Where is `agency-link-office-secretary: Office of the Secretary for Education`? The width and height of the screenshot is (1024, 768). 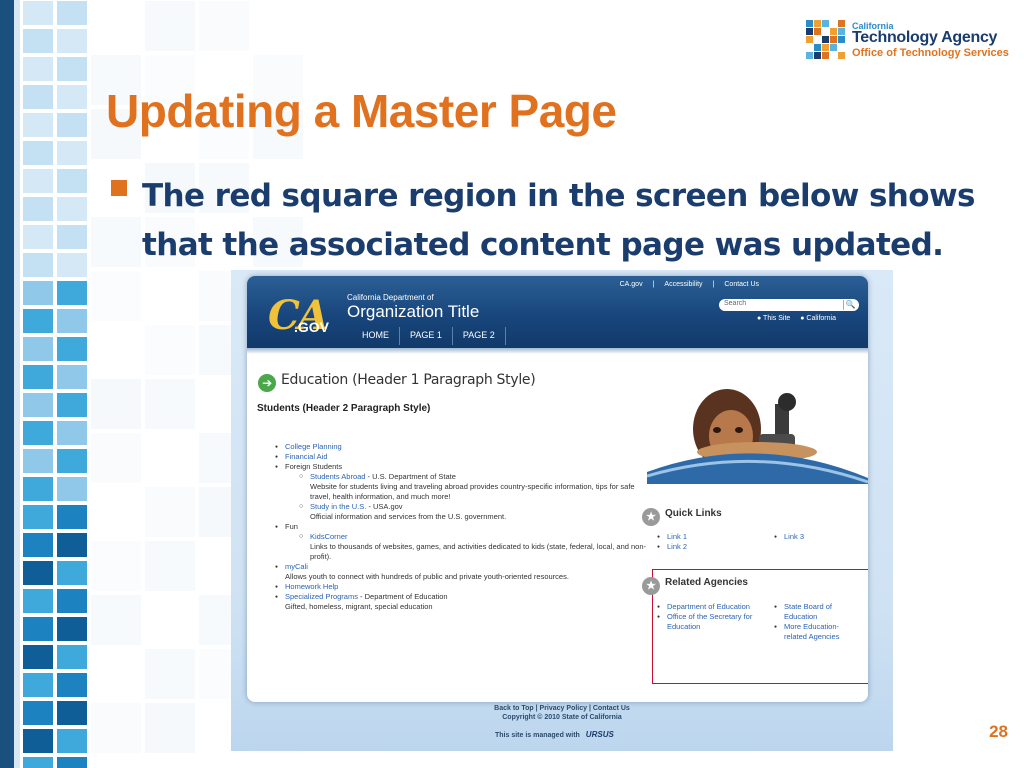 agency-link-office-secretary: Office of the Secretary for Education is located at coordinates (707, 622).